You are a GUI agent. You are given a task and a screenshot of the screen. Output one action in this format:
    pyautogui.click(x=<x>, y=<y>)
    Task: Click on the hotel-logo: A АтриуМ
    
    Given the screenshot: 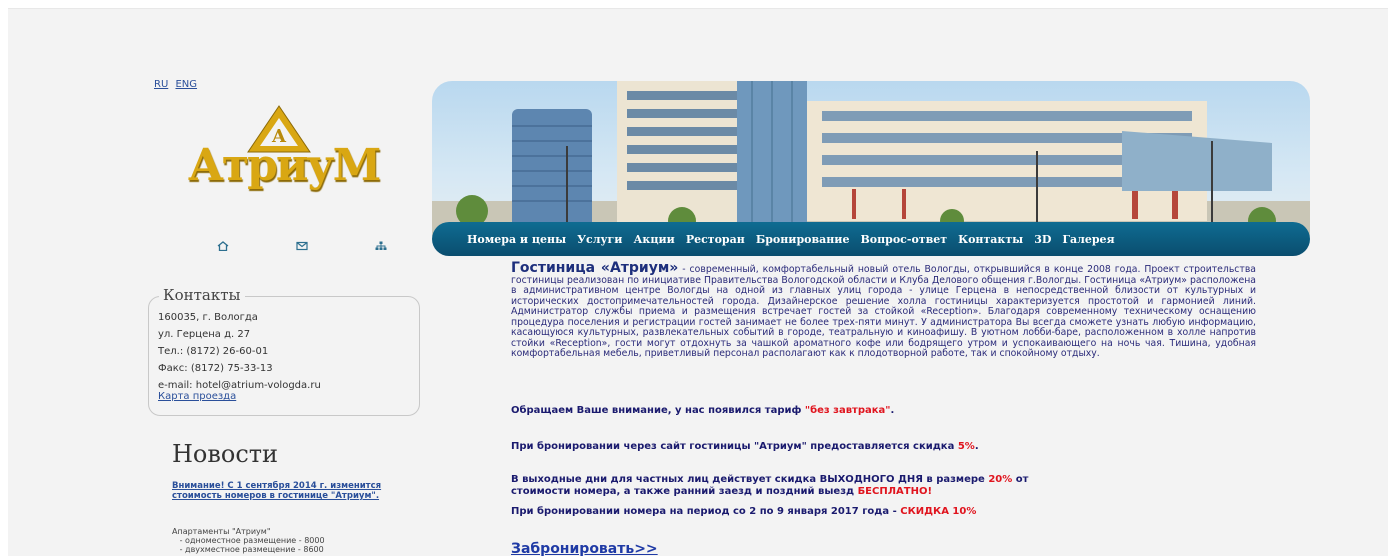 What is the action you would take?
    pyautogui.click(x=298, y=150)
    